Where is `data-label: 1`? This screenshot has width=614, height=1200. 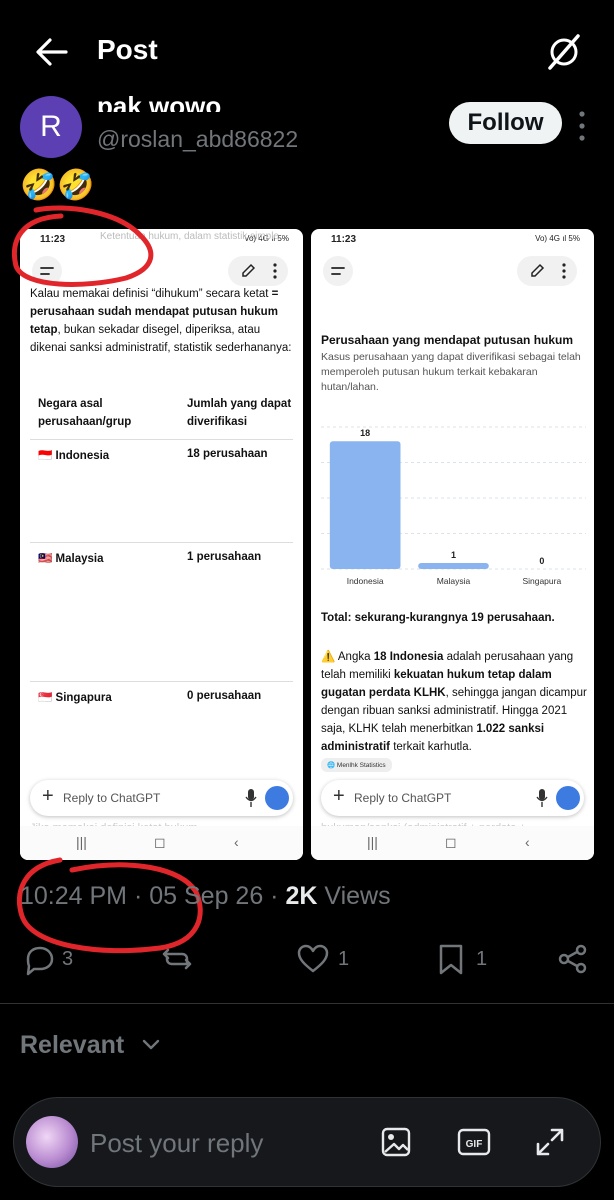
data-label: 1 is located at coordinates (453, 555).